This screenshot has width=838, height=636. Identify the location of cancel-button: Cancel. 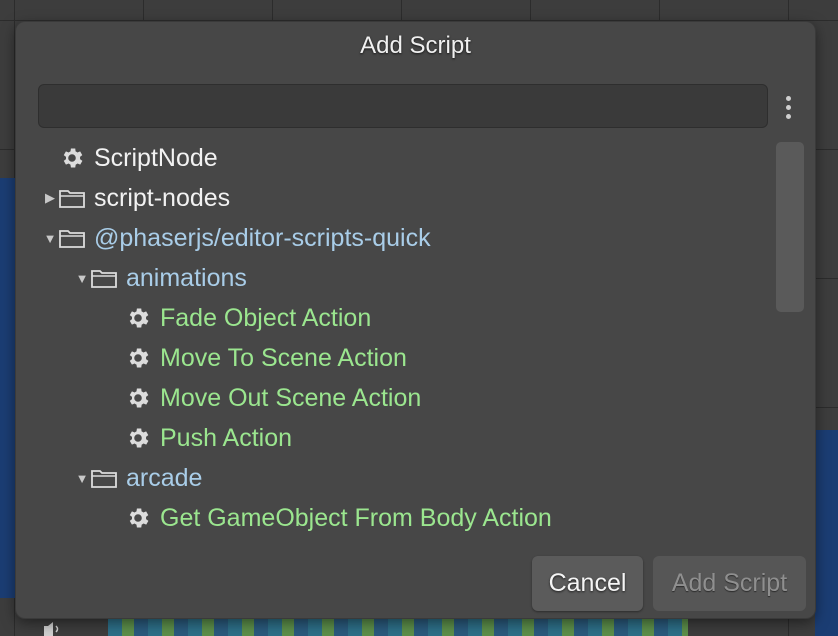
(587, 583).